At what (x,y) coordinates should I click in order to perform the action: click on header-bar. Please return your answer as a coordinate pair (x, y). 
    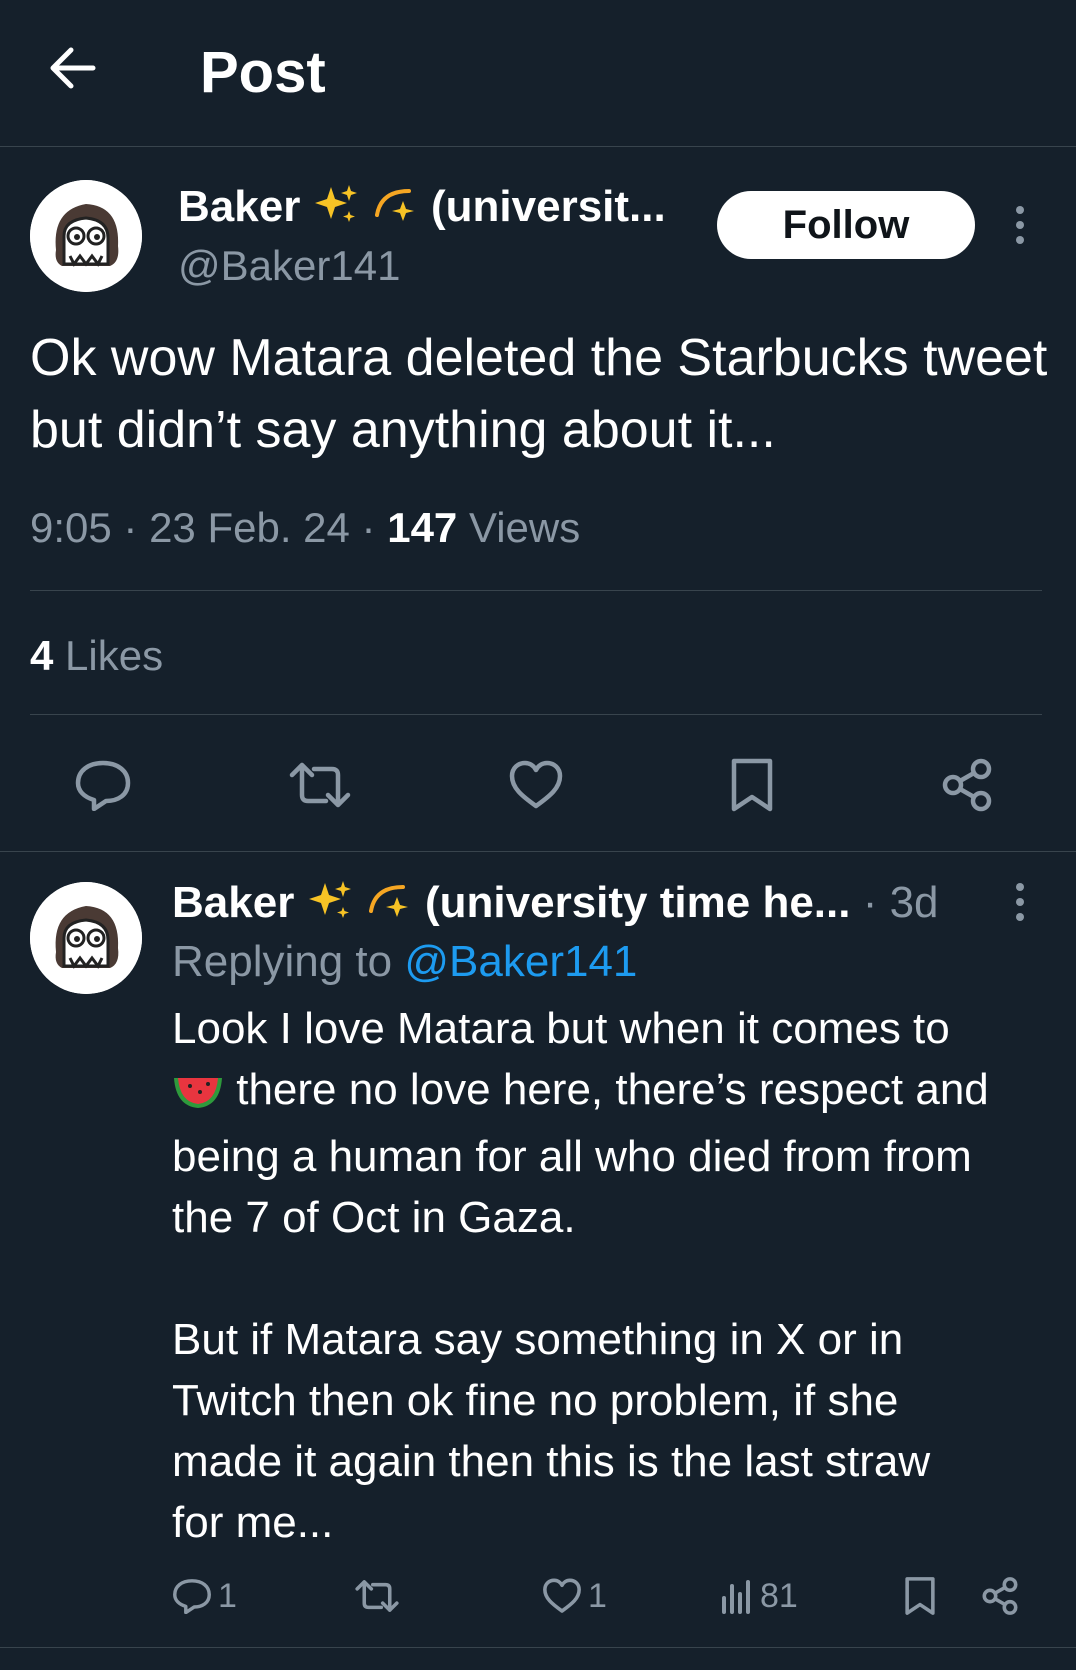
    Looking at the image, I should click on (538, 73).